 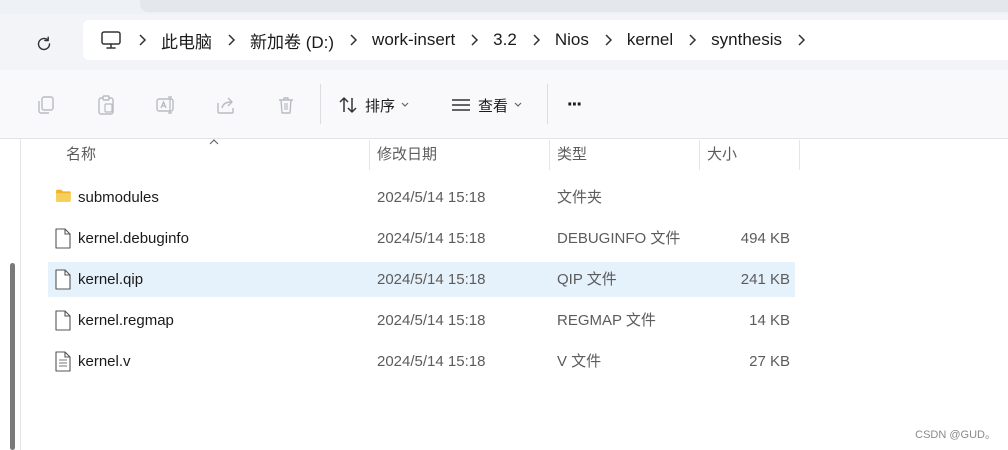 What do you see at coordinates (461, 105) in the screenshot?
I see `view-icon` at bounding box center [461, 105].